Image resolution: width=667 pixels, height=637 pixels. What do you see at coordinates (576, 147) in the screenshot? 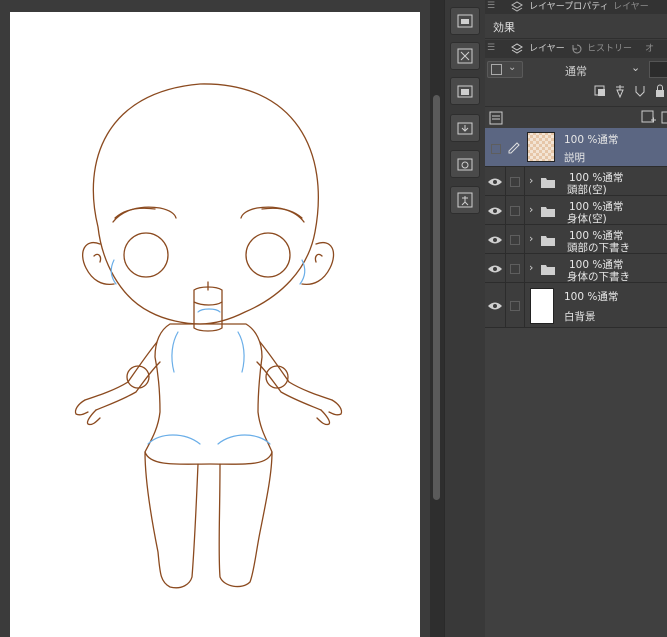
I see `layer-row-setsumei: 100 %通常 説明` at bounding box center [576, 147].